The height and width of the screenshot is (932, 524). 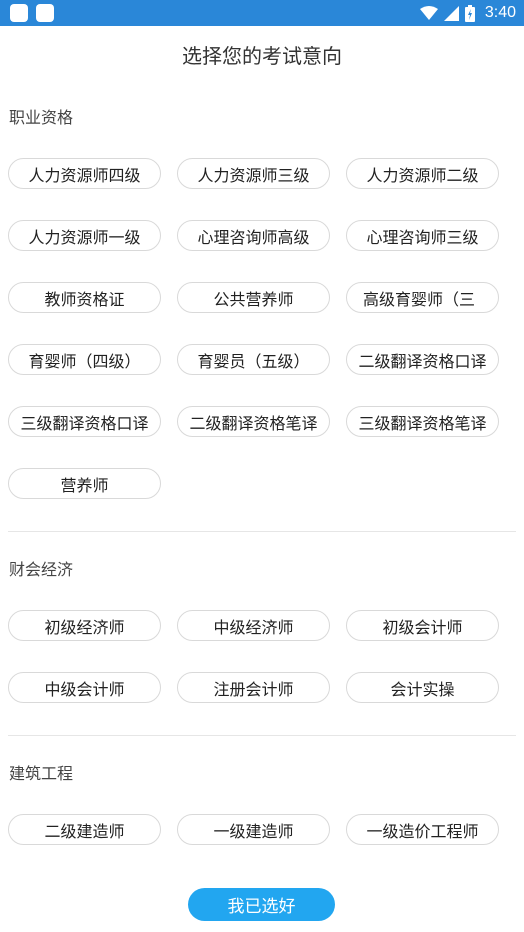 What do you see at coordinates (422, 235) in the screenshot?
I see `exam-chip: 心理咨询师三级` at bounding box center [422, 235].